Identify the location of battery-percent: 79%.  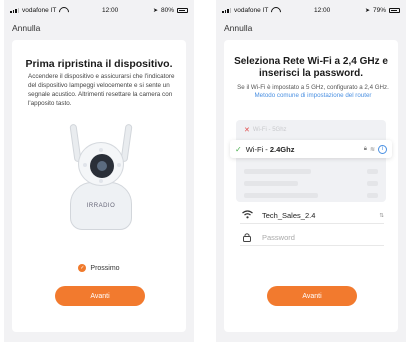
(379, 10).